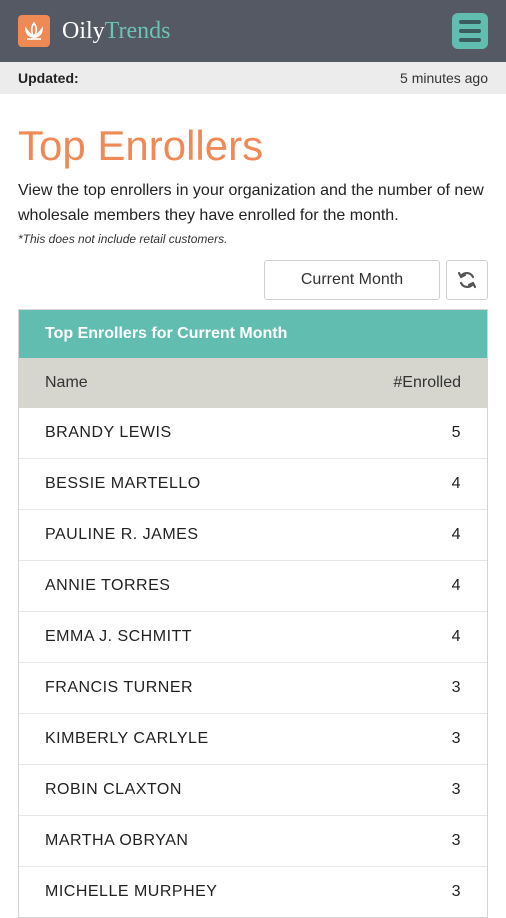  I want to click on table-row: FRANCIS TURNER 3, so click(253, 688).